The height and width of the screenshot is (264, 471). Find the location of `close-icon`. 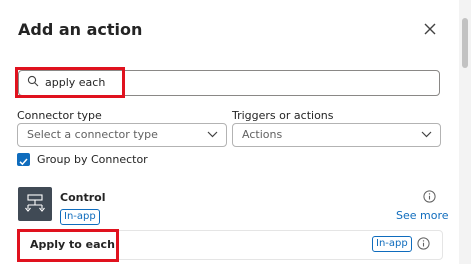

close-icon is located at coordinates (430, 29).